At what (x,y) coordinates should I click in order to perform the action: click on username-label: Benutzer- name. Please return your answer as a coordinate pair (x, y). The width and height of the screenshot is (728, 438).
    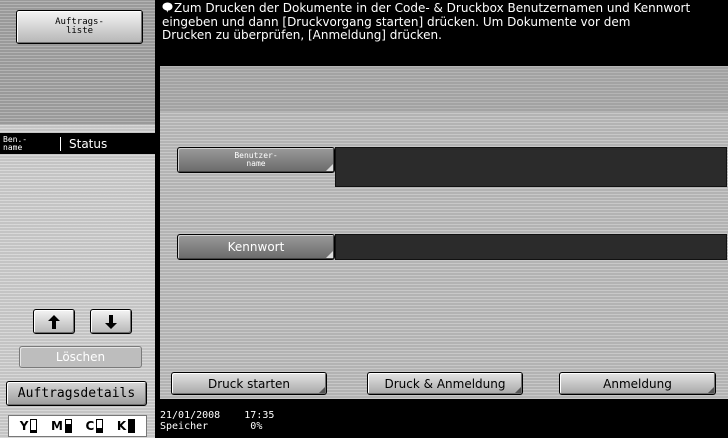
    Looking at the image, I should click on (256, 159).